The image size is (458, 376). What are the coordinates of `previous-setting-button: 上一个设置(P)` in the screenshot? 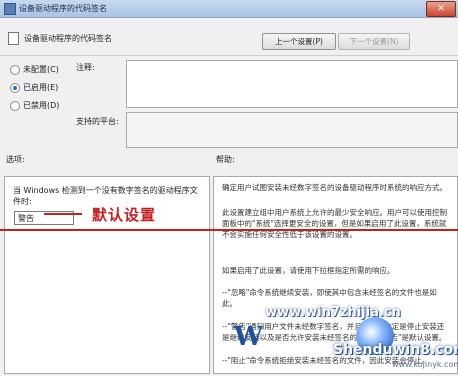 It's located at (299, 41).